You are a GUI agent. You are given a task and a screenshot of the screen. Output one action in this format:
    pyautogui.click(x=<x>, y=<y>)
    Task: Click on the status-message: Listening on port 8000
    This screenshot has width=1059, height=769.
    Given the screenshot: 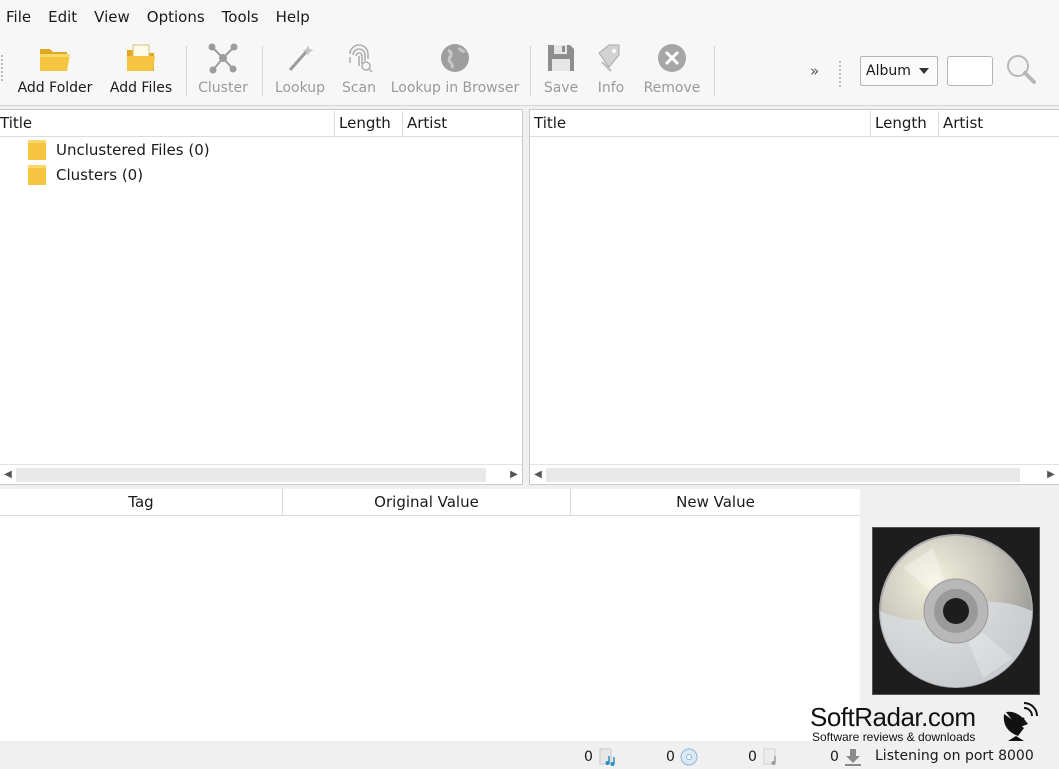 What is the action you would take?
    pyautogui.click(x=954, y=756)
    